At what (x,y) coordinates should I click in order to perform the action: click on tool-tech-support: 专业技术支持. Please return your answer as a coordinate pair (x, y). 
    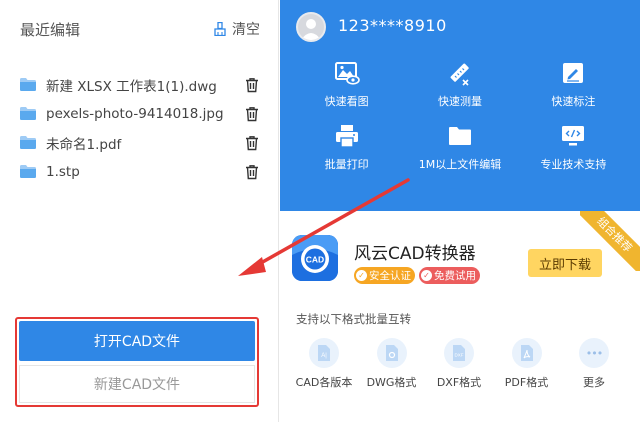
    Looking at the image, I should click on (573, 147).